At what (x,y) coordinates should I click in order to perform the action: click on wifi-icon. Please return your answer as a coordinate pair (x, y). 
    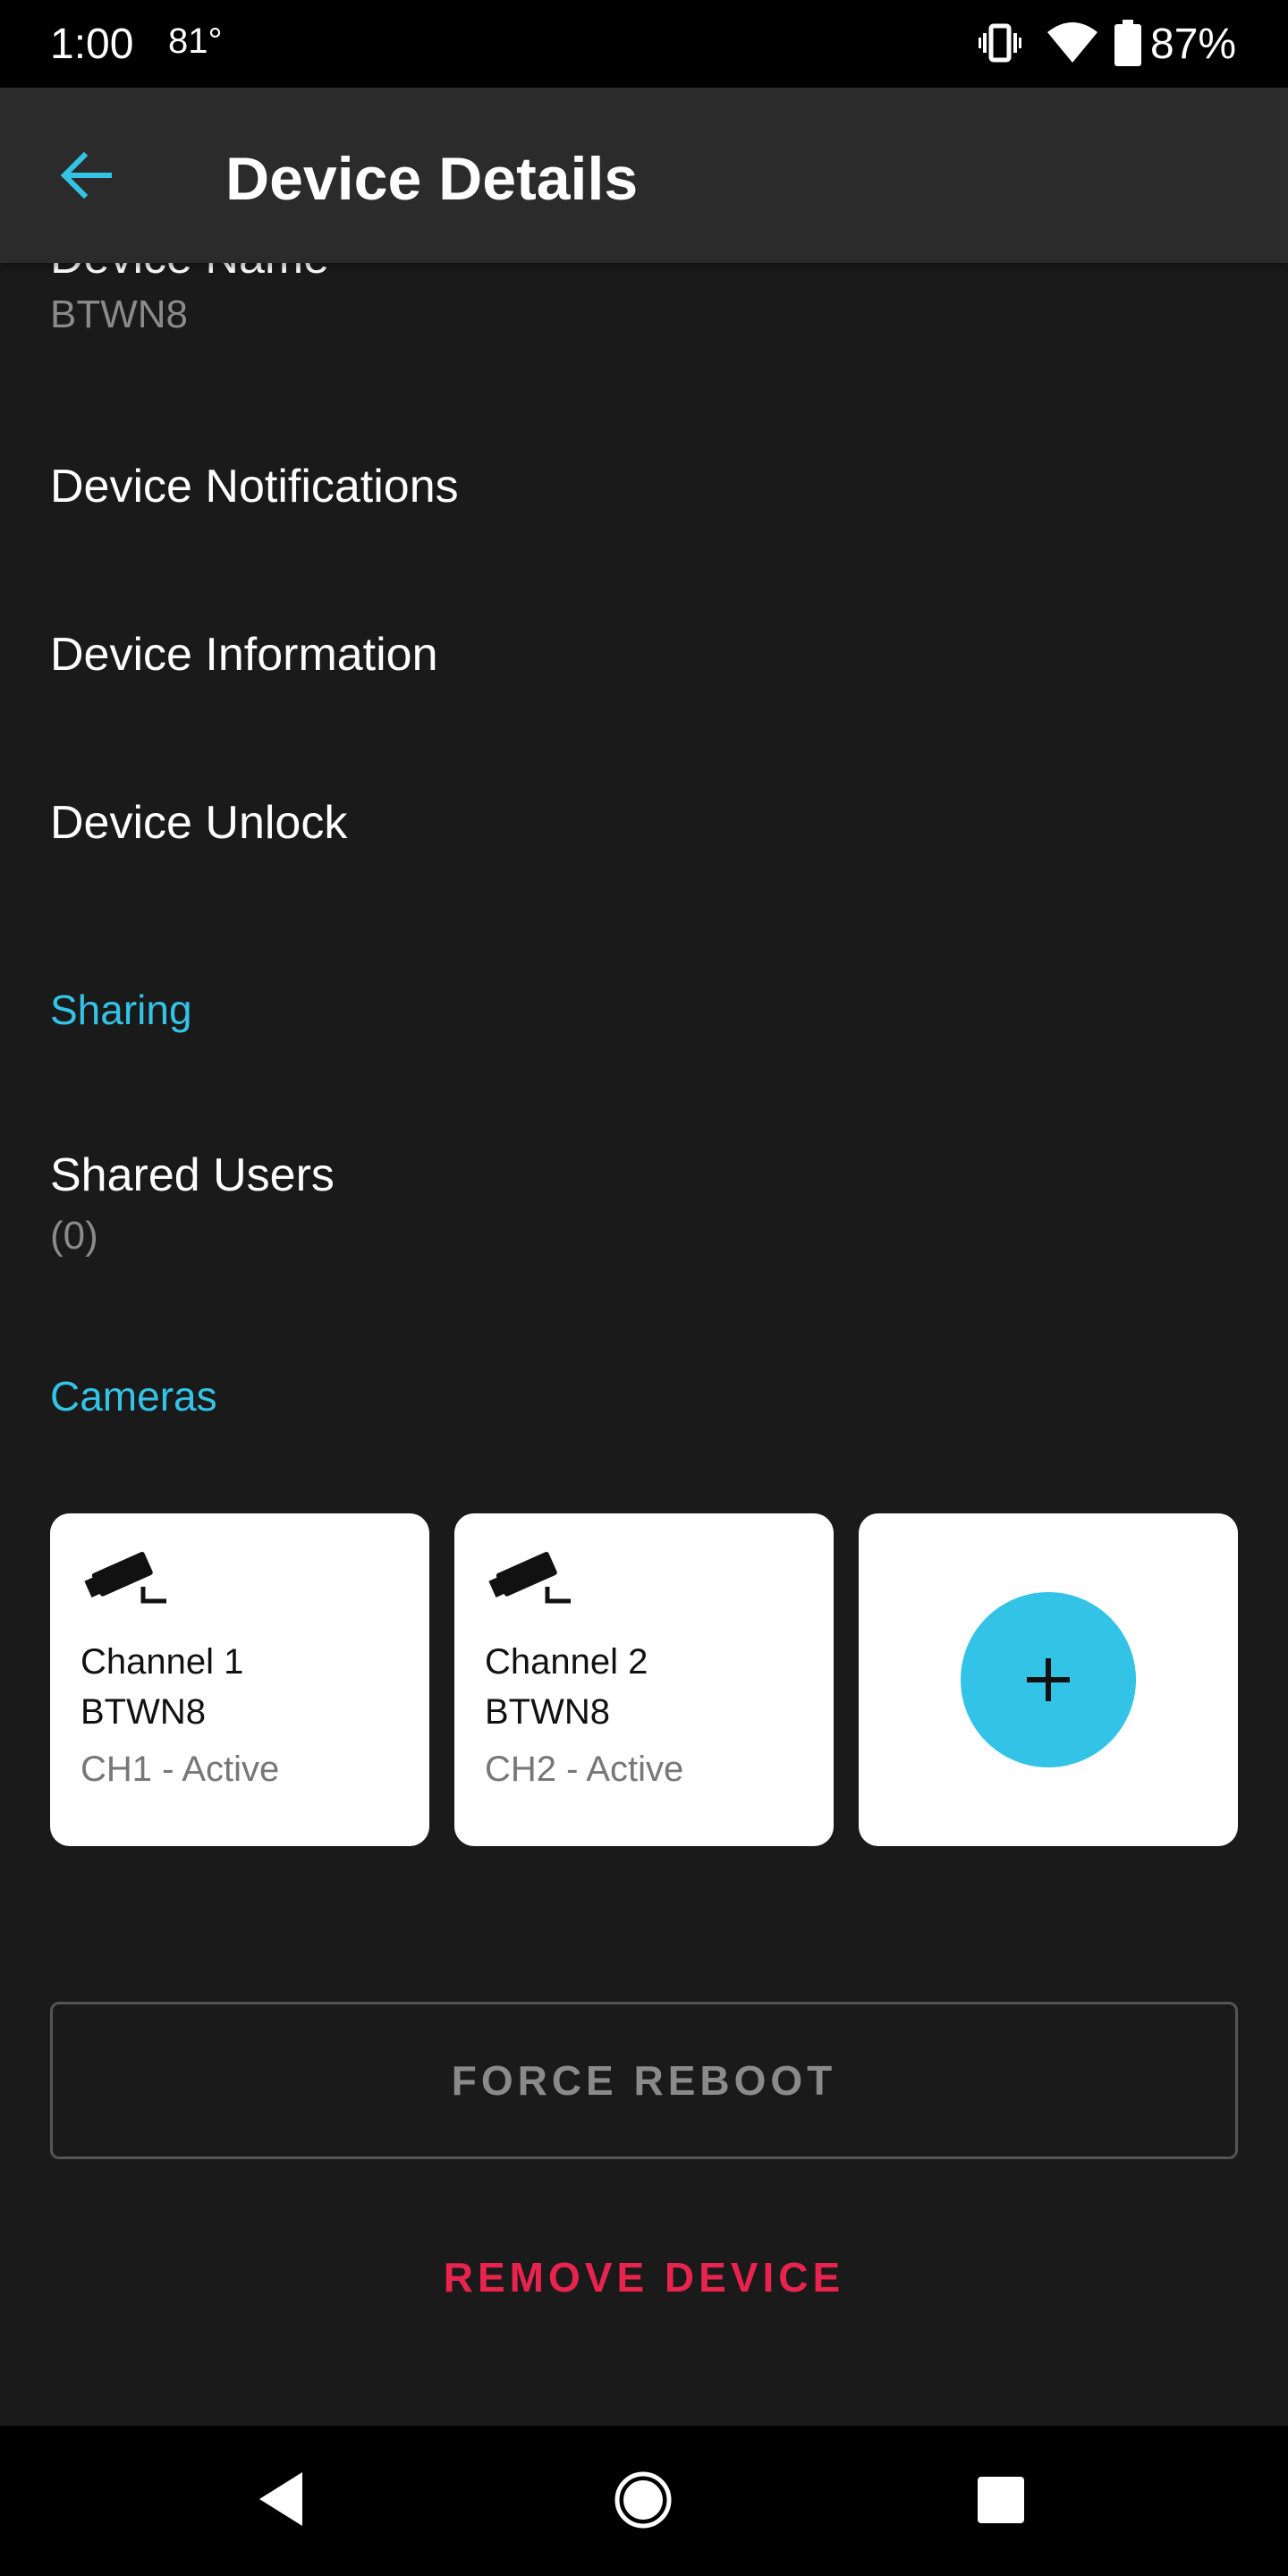
    Looking at the image, I should click on (1072, 45).